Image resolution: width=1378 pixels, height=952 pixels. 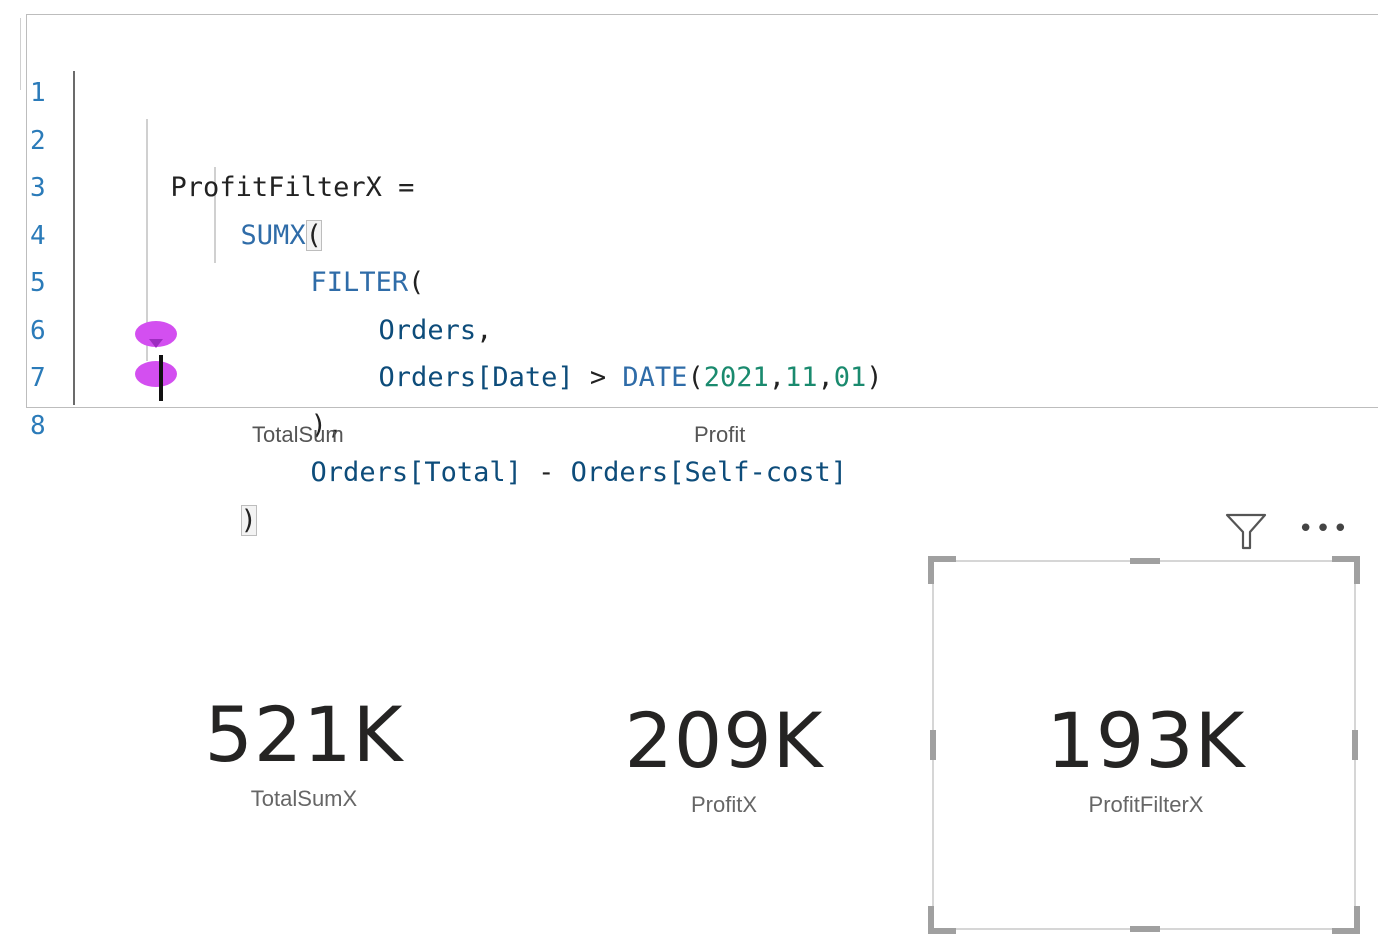 I want to click on visual-title-totalsum: TotalSum, so click(x=298, y=434).